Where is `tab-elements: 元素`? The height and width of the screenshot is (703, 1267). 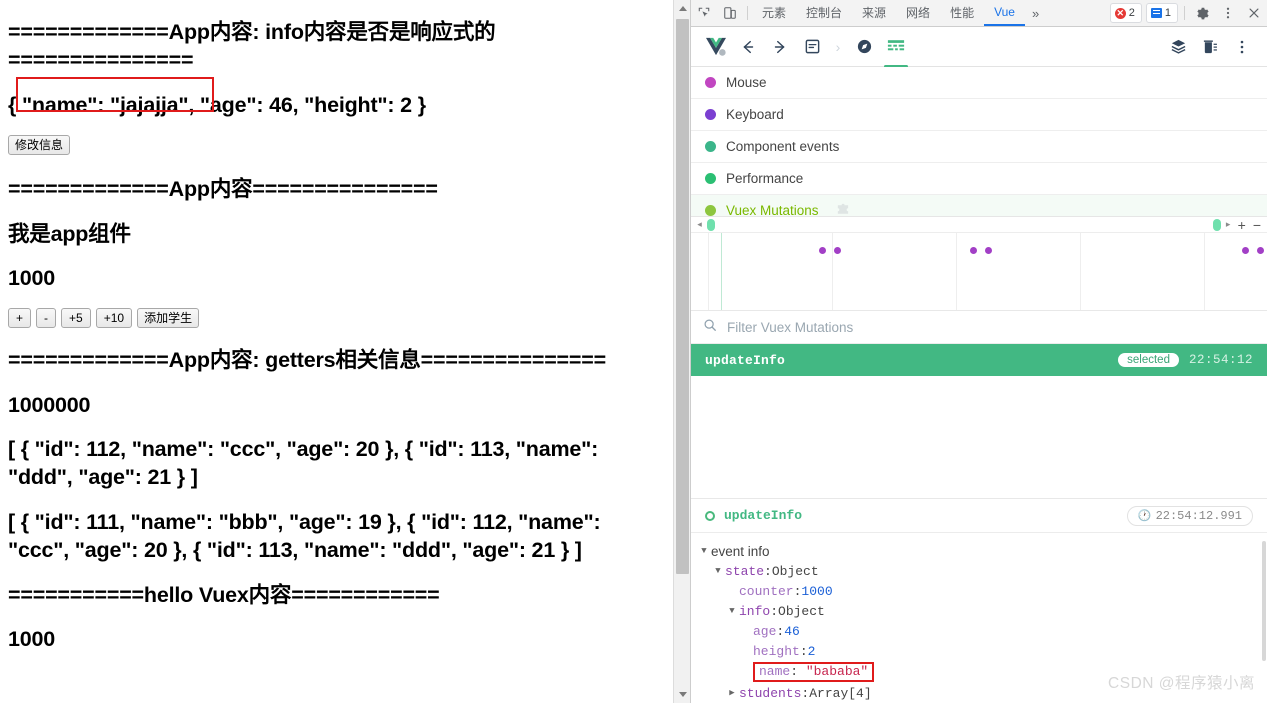
tab-elements: 元素 is located at coordinates (774, 13).